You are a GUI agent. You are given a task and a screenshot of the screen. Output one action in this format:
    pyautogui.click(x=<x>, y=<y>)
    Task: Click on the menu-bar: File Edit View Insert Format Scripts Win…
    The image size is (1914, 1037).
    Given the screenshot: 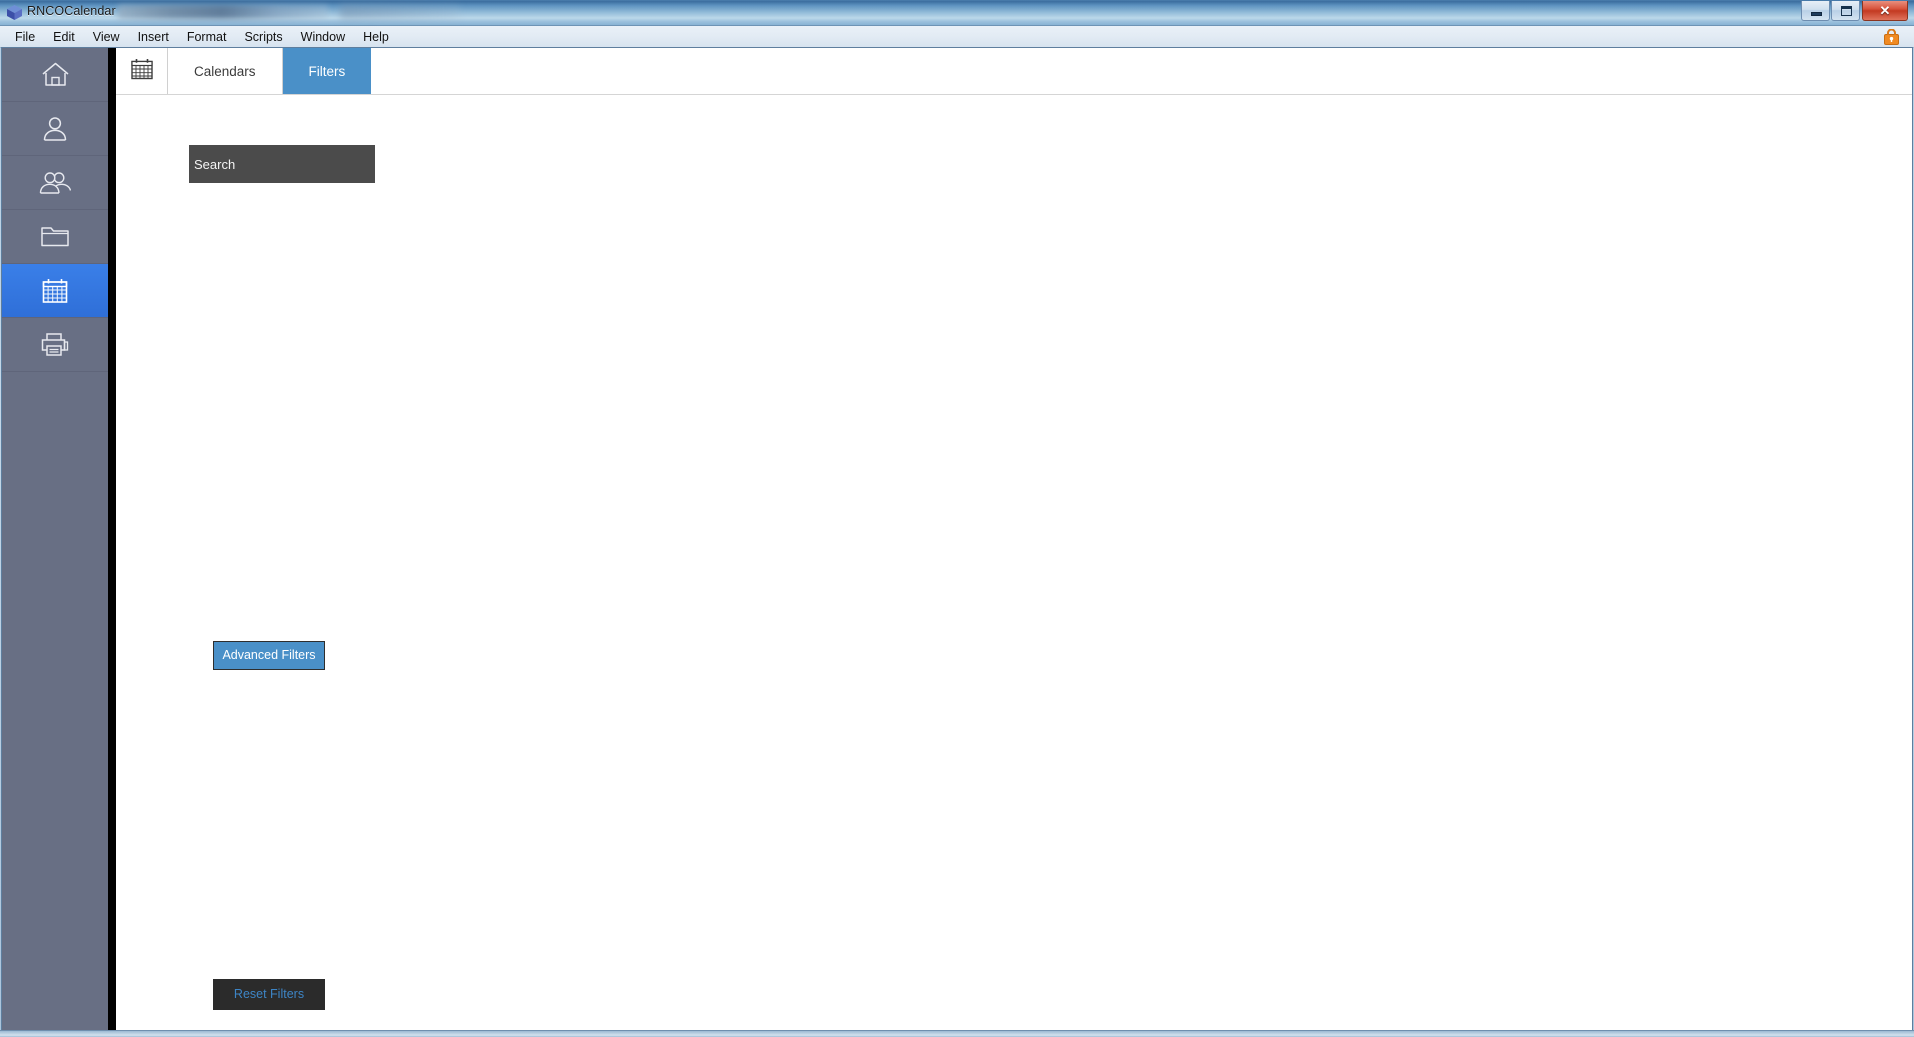 What is the action you would take?
    pyautogui.click(x=957, y=37)
    